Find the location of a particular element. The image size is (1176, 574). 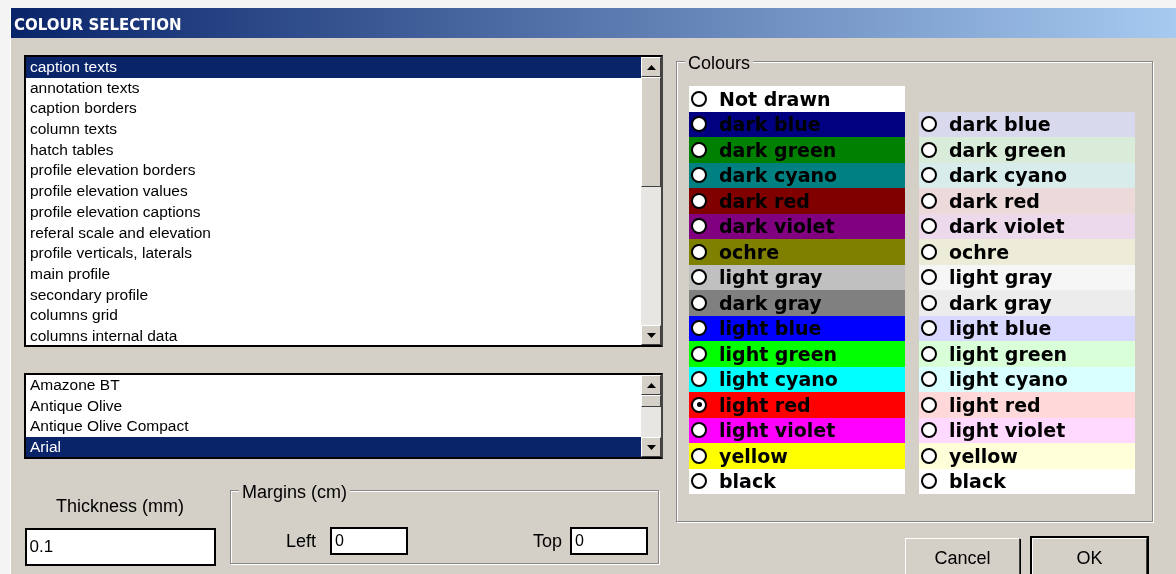

colour-option: Not drawn is located at coordinates (797, 99).